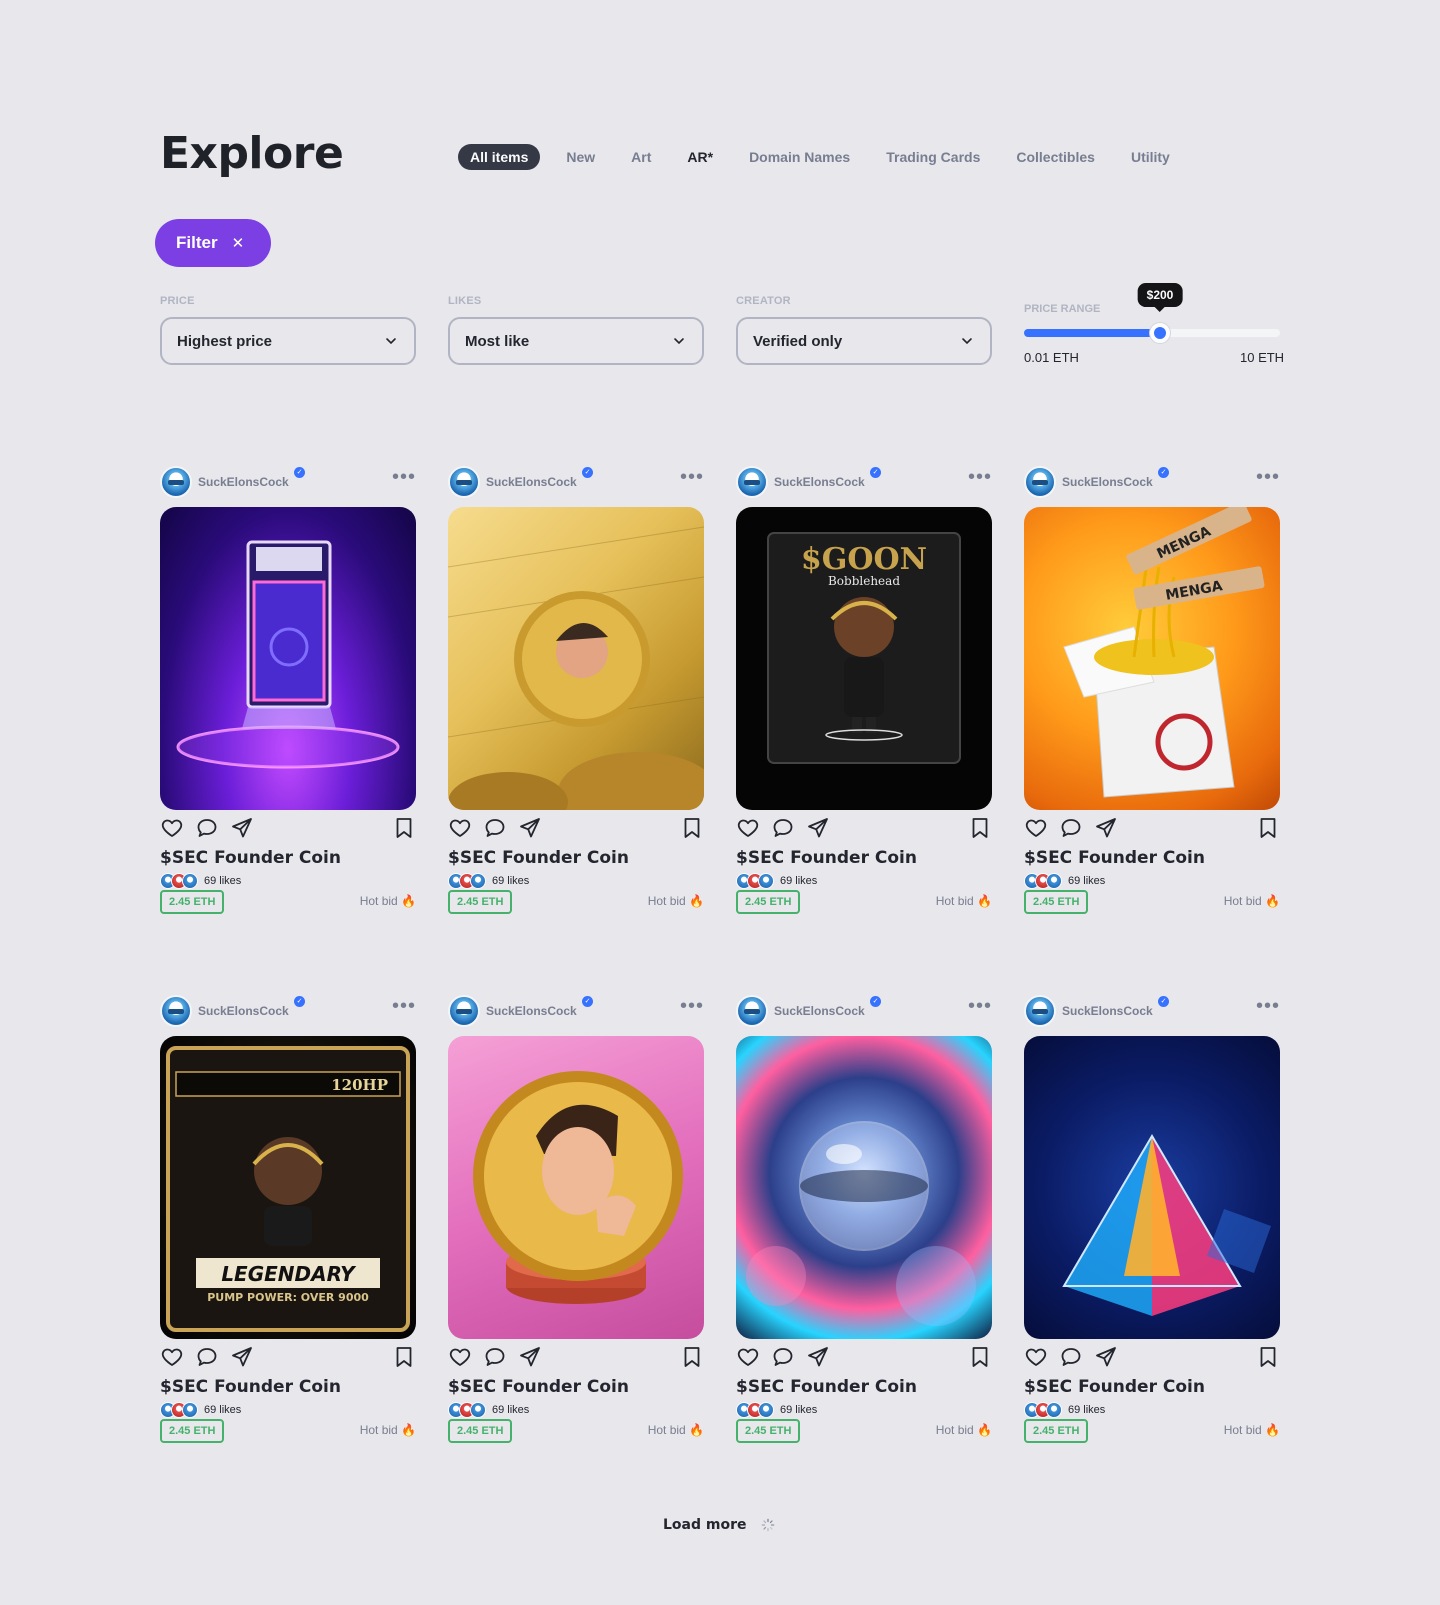 This screenshot has height=1605, width=1440. Describe the element at coordinates (1160, 333) in the screenshot. I see `price-range-handle` at that location.